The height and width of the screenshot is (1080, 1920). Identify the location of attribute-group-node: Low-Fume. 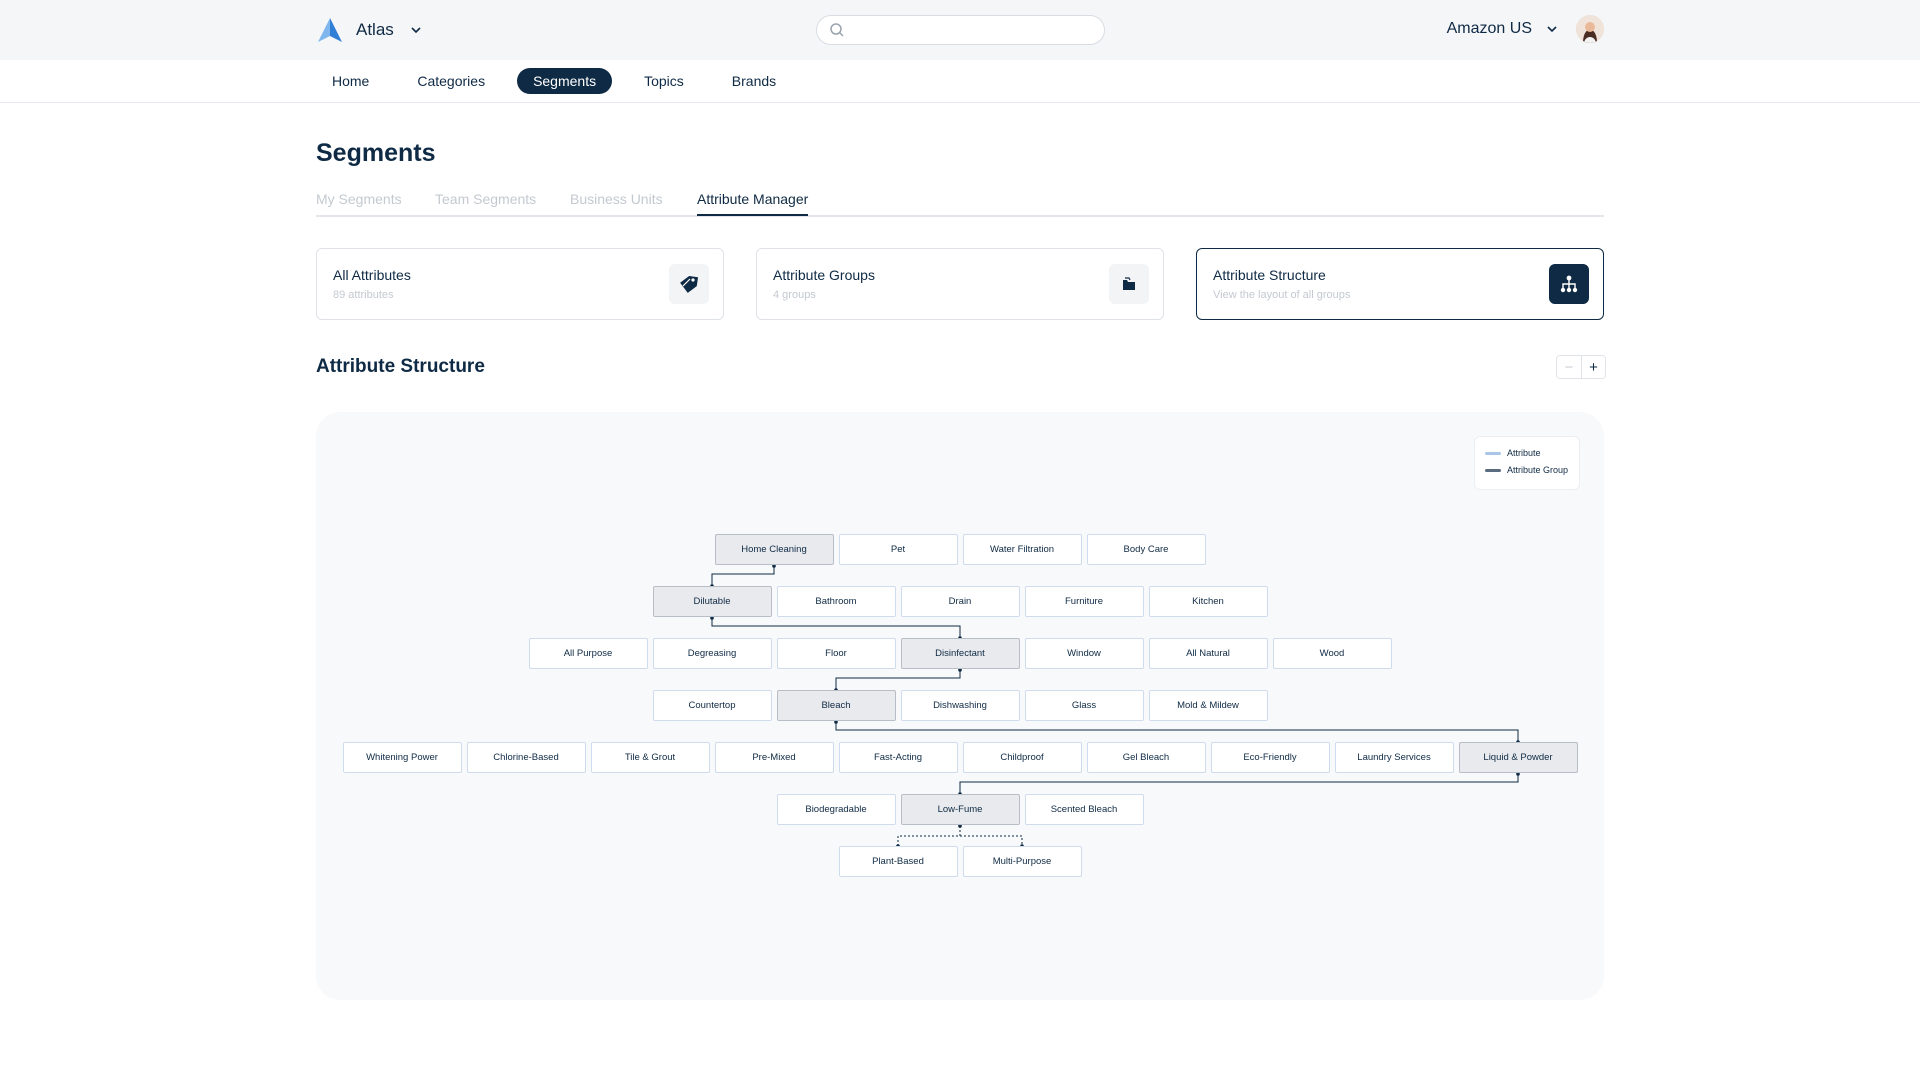
(960, 809).